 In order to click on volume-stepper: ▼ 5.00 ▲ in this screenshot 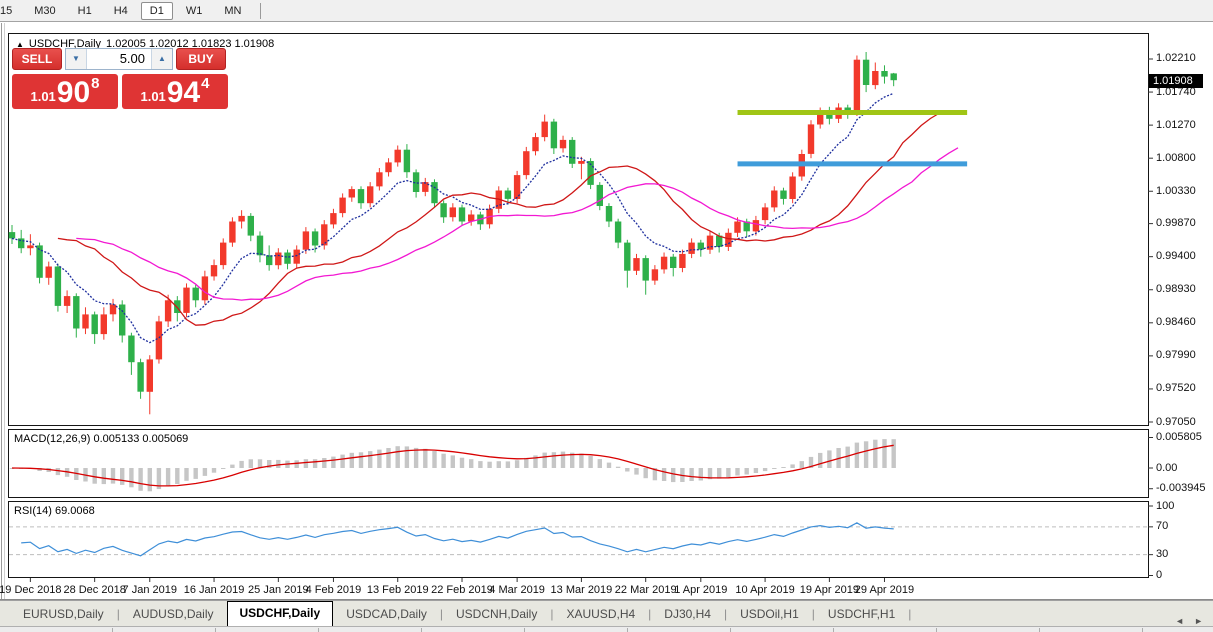, I will do `click(119, 59)`.